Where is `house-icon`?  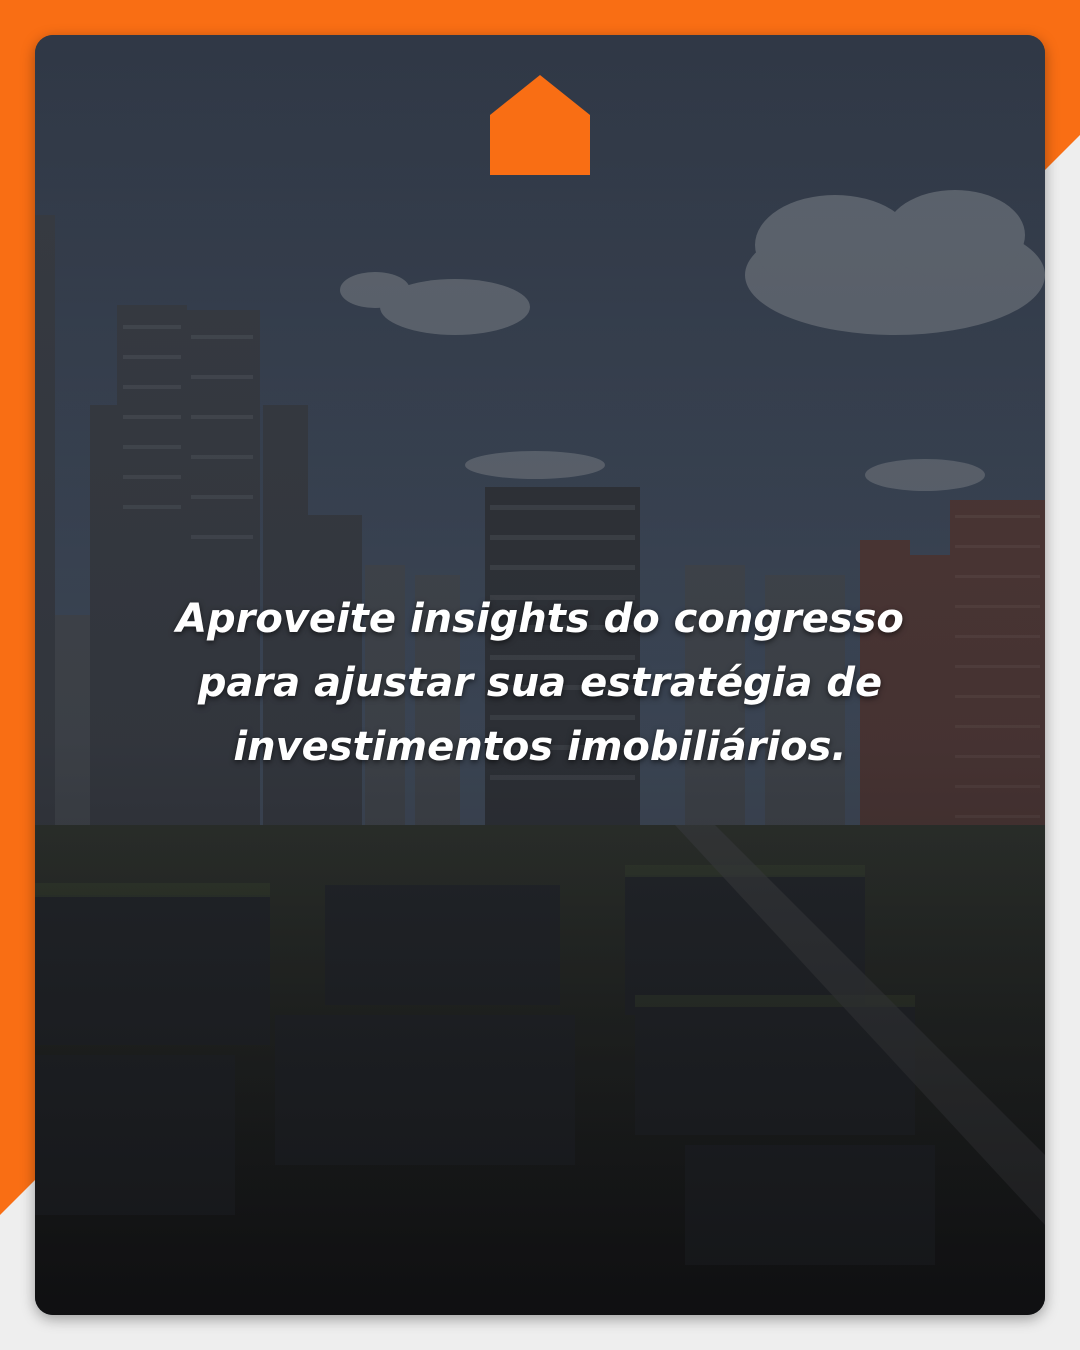
house-icon is located at coordinates (540, 125).